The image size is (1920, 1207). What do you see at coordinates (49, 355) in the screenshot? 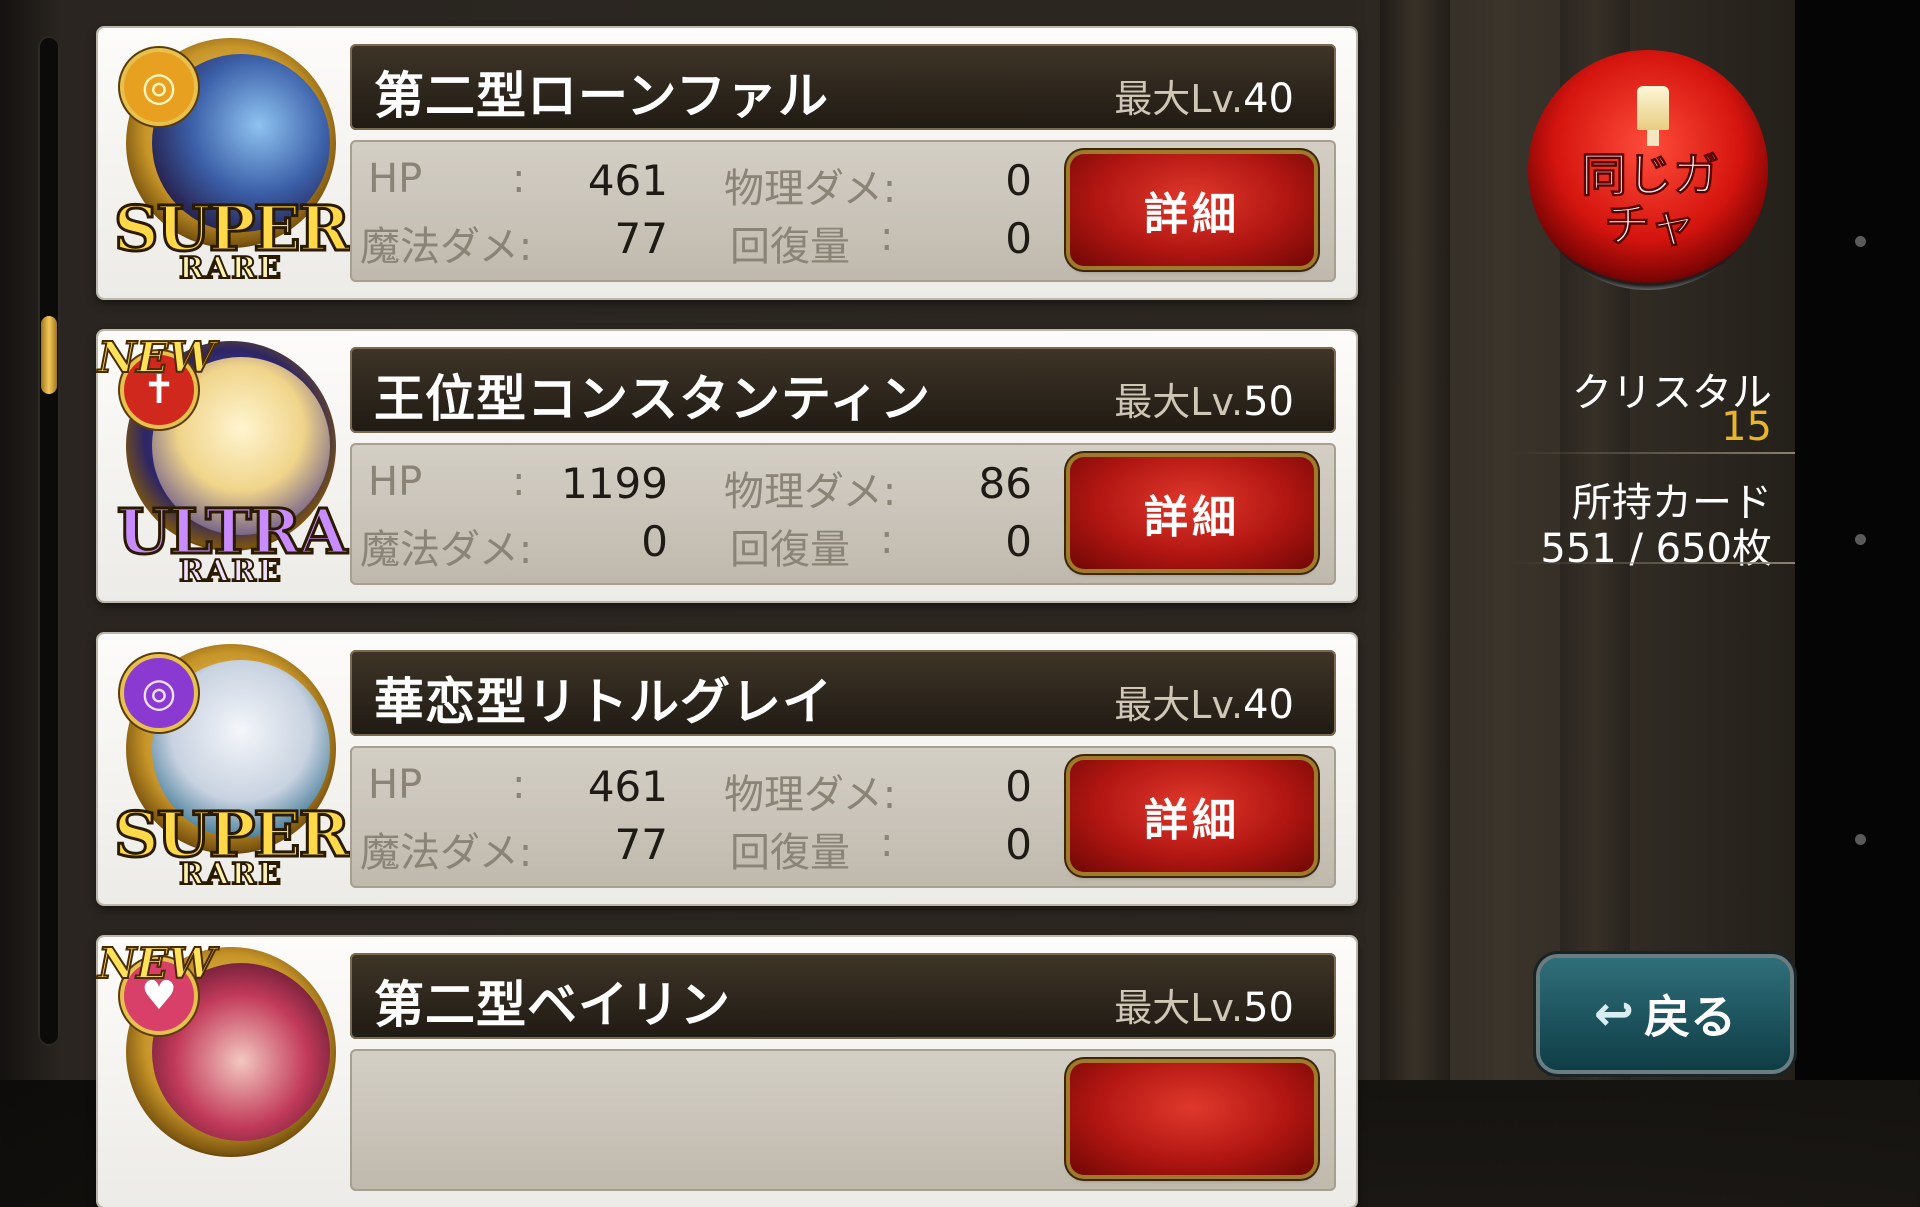
I see `scrollbar-thumb` at bounding box center [49, 355].